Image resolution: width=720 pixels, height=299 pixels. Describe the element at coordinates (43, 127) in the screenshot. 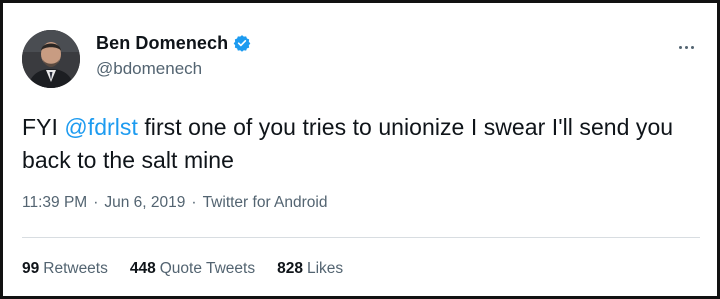

I see `tweet-text-prefix: FYI` at that location.